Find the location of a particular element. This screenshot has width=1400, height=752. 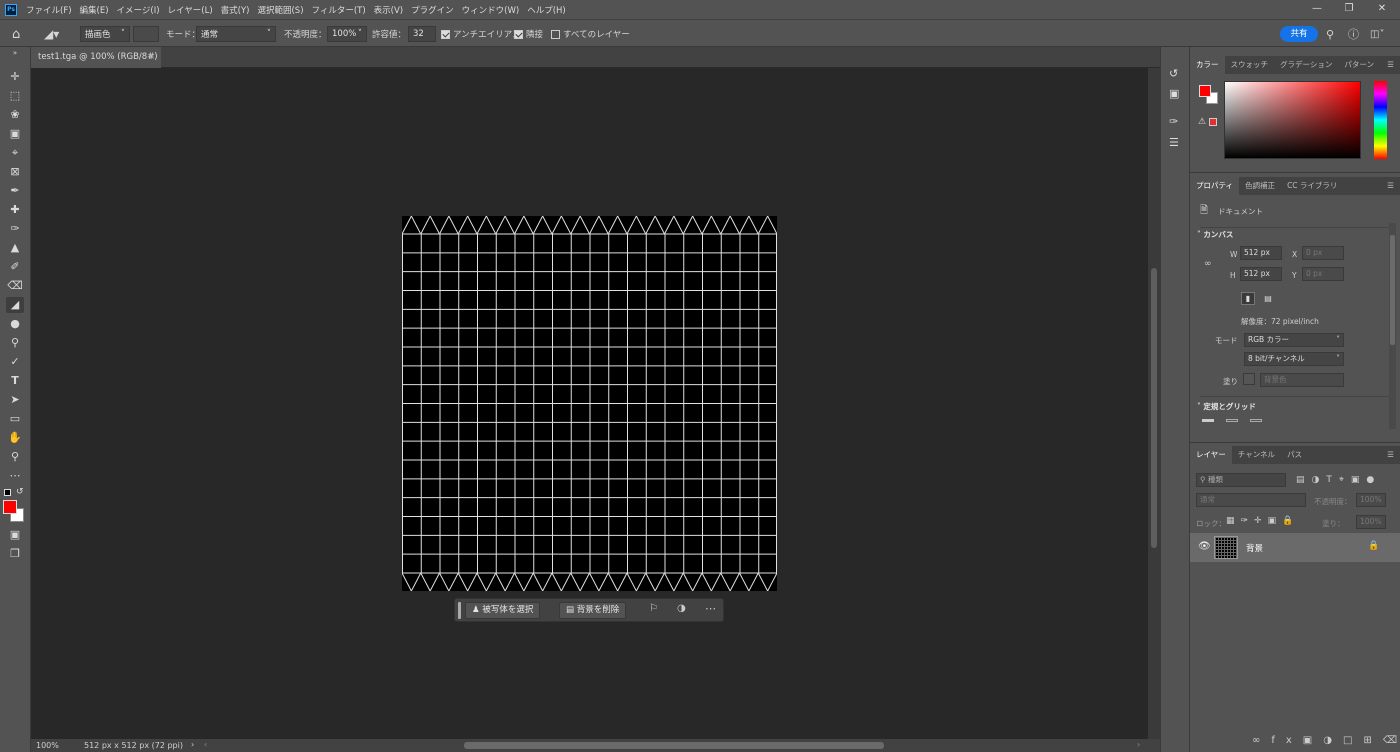

opacity-input: 100% ˅ is located at coordinates (347, 34).